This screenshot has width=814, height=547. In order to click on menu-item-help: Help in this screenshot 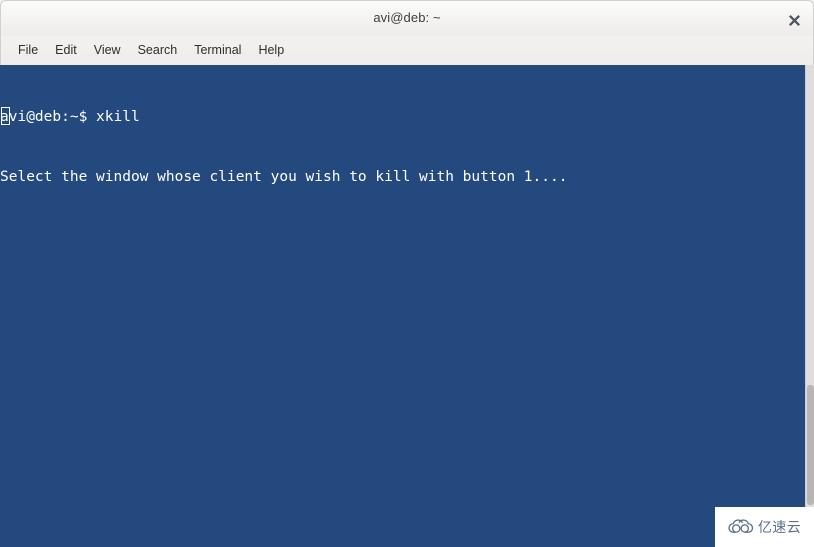, I will do `click(271, 50)`.